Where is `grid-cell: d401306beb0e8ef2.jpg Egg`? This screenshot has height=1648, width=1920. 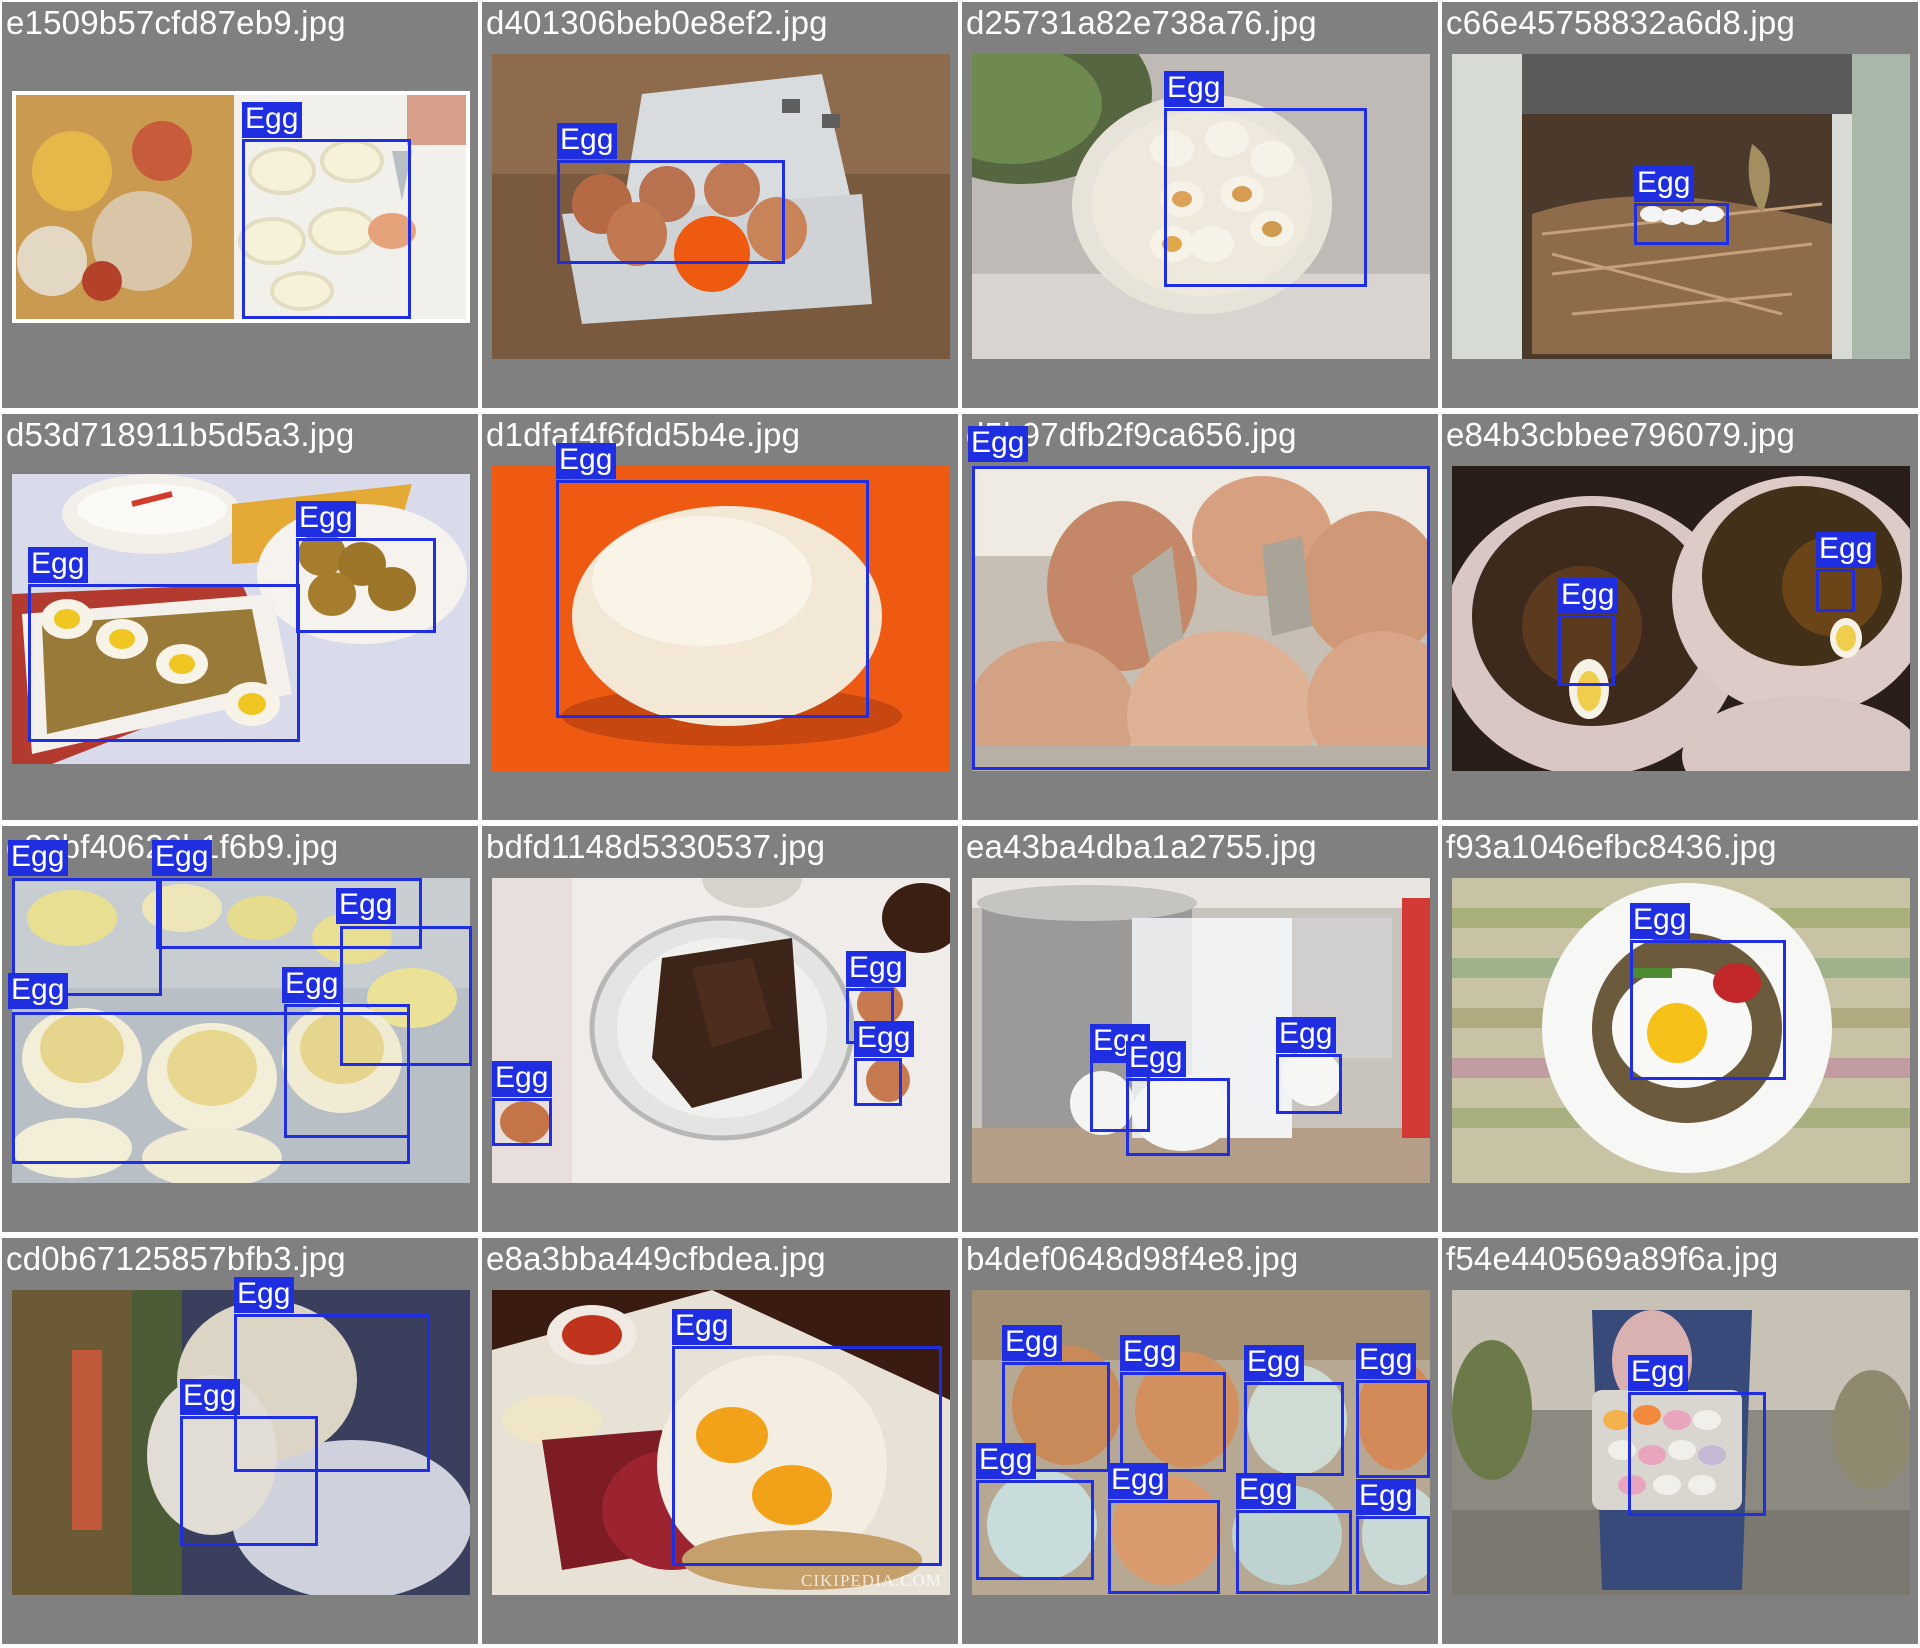 grid-cell: d401306beb0e8ef2.jpg Egg is located at coordinates (720, 205).